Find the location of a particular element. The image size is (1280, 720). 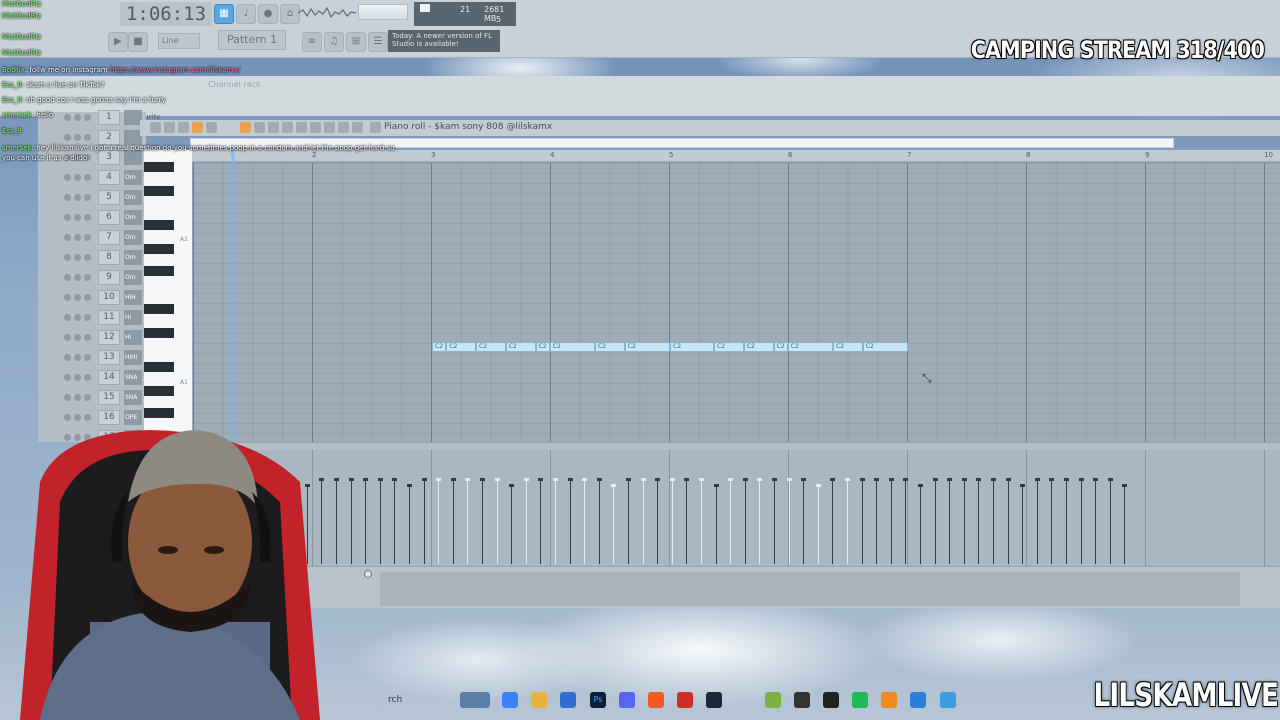

pattern-mode-button: ▦ is located at coordinates (224, 14).